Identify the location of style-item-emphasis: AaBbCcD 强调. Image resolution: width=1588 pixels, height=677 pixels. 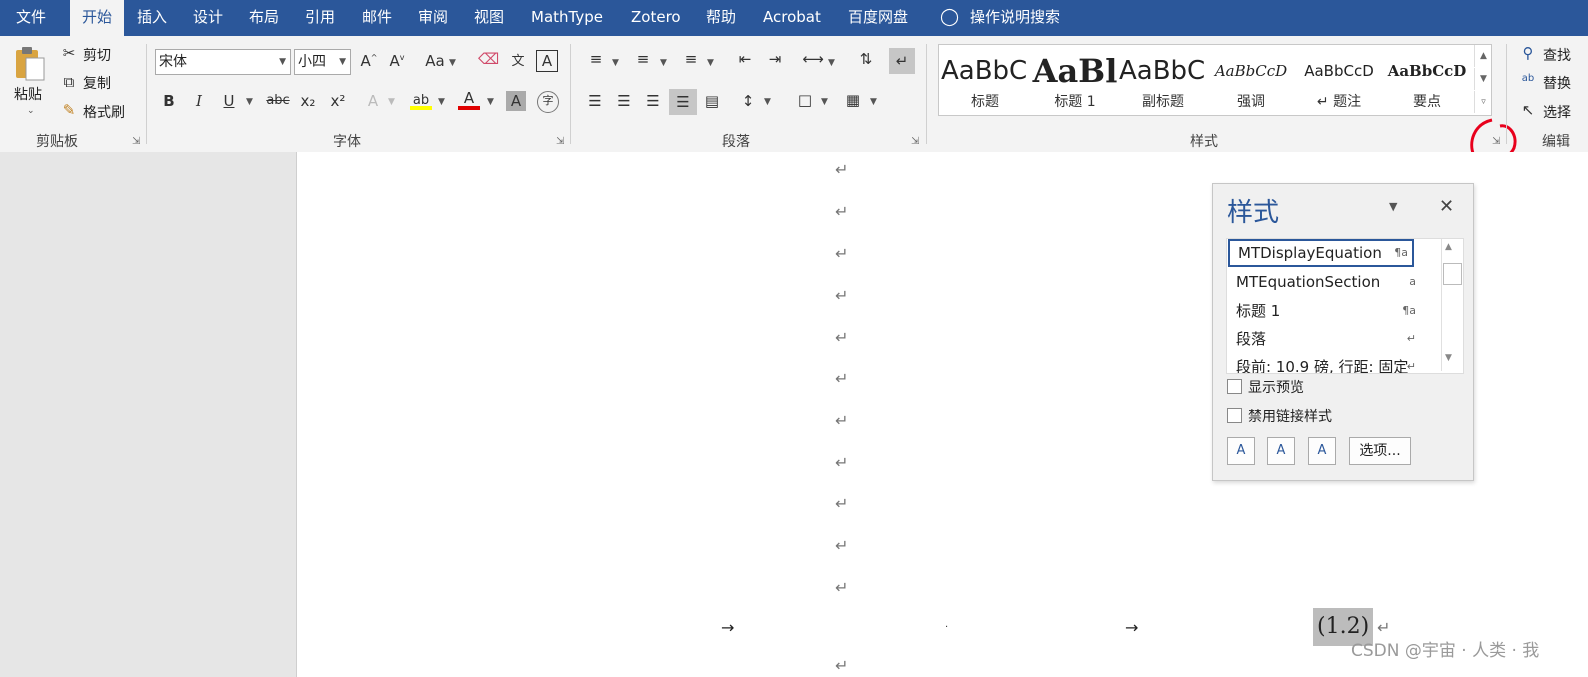
(1251, 80).